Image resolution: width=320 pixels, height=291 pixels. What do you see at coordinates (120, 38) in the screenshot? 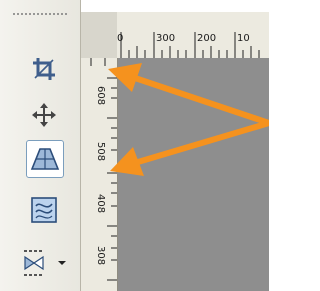
I see `top-ruler-label: 0` at bounding box center [120, 38].